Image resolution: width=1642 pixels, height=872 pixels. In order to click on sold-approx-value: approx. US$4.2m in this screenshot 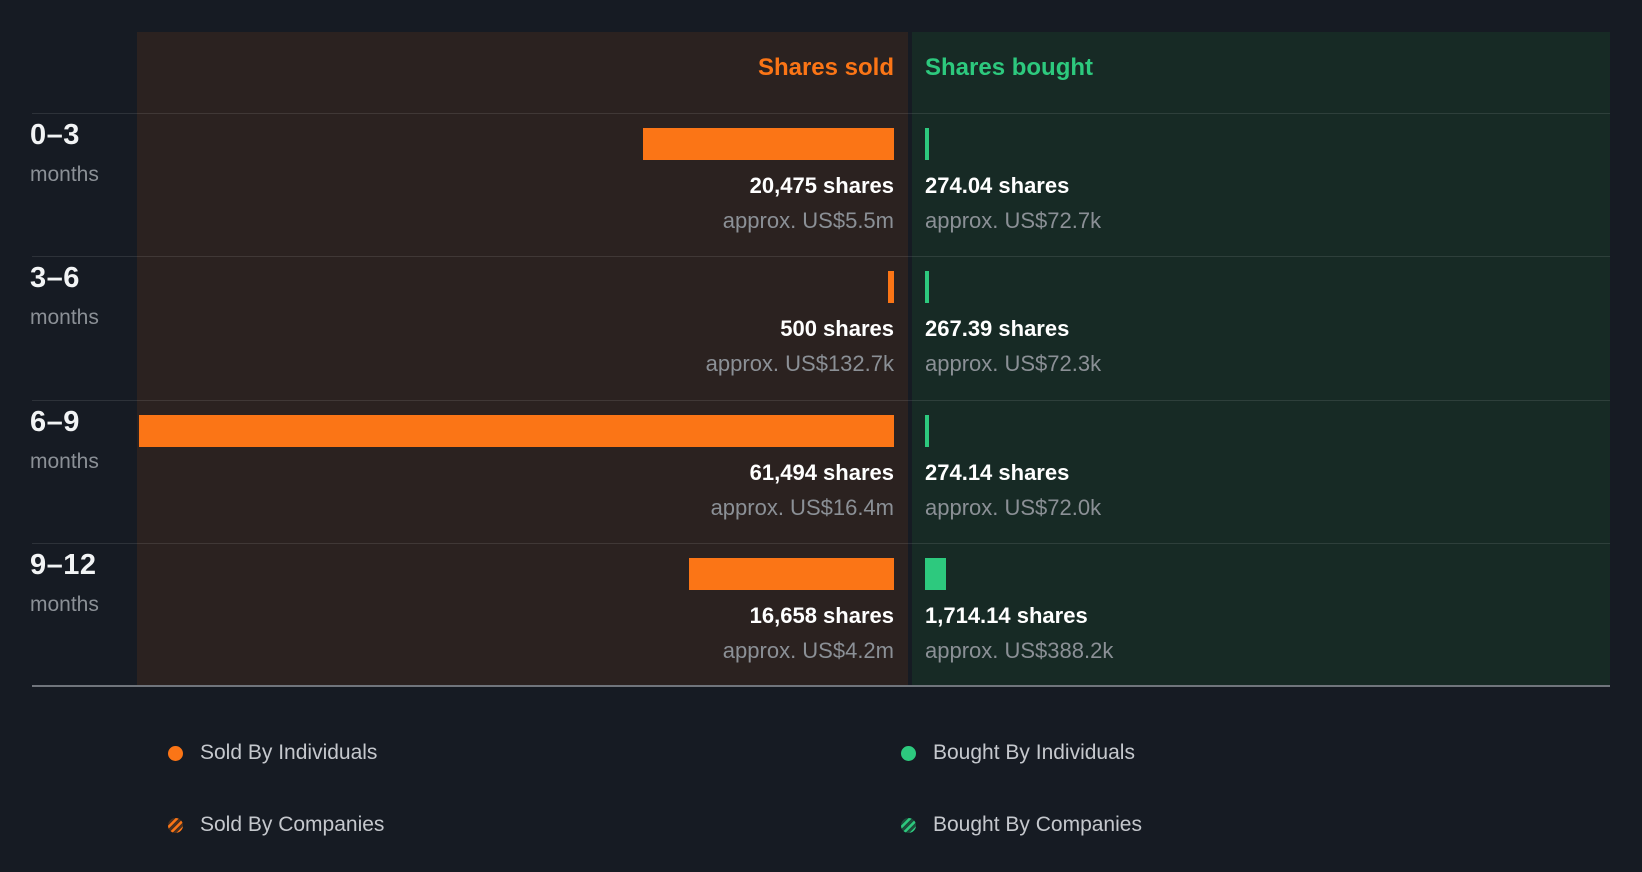, I will do `click(808, 650)`.